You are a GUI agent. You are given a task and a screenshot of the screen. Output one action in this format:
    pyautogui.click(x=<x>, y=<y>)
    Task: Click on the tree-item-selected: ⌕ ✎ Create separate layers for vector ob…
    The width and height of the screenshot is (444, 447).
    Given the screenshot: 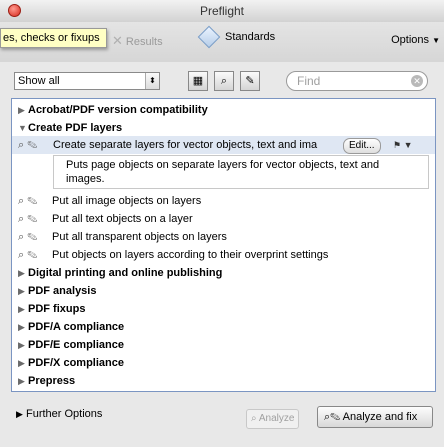 What is the action you would take?
    pyautogui.click(x=223, y=145)
    